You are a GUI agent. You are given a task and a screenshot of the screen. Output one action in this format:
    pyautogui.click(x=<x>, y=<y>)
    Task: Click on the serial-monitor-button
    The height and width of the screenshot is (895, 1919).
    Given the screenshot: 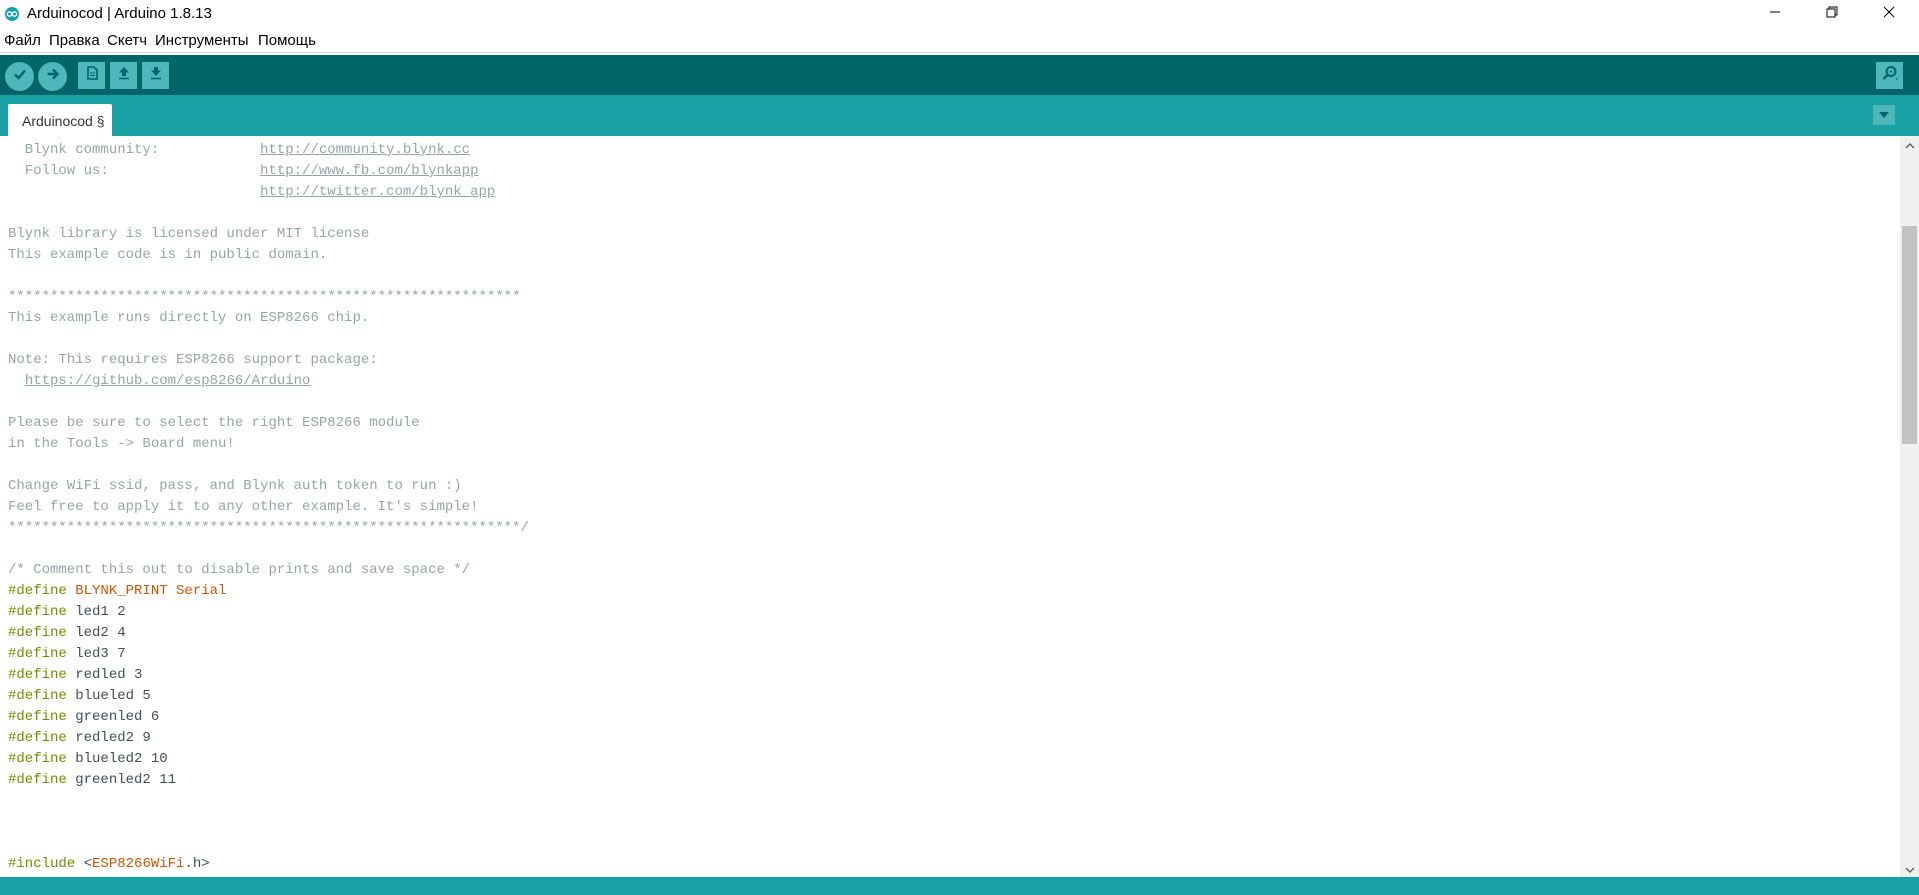 What is the action you would take?
    pyautogui.click(x=1889, y=75)
    